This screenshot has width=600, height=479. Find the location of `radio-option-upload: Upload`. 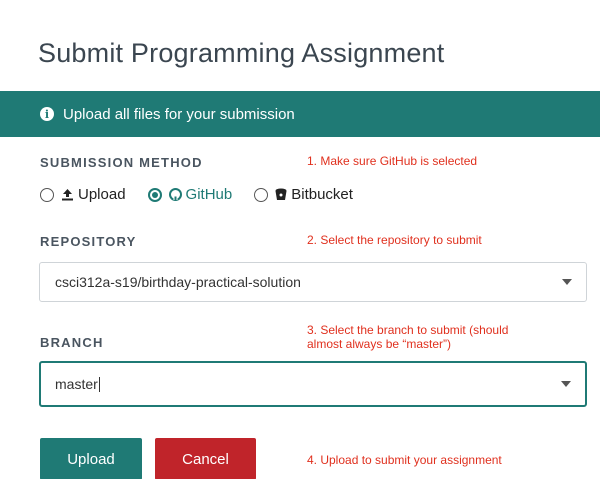

radio-option-upload: Upload is located at coordinates (83, 194).